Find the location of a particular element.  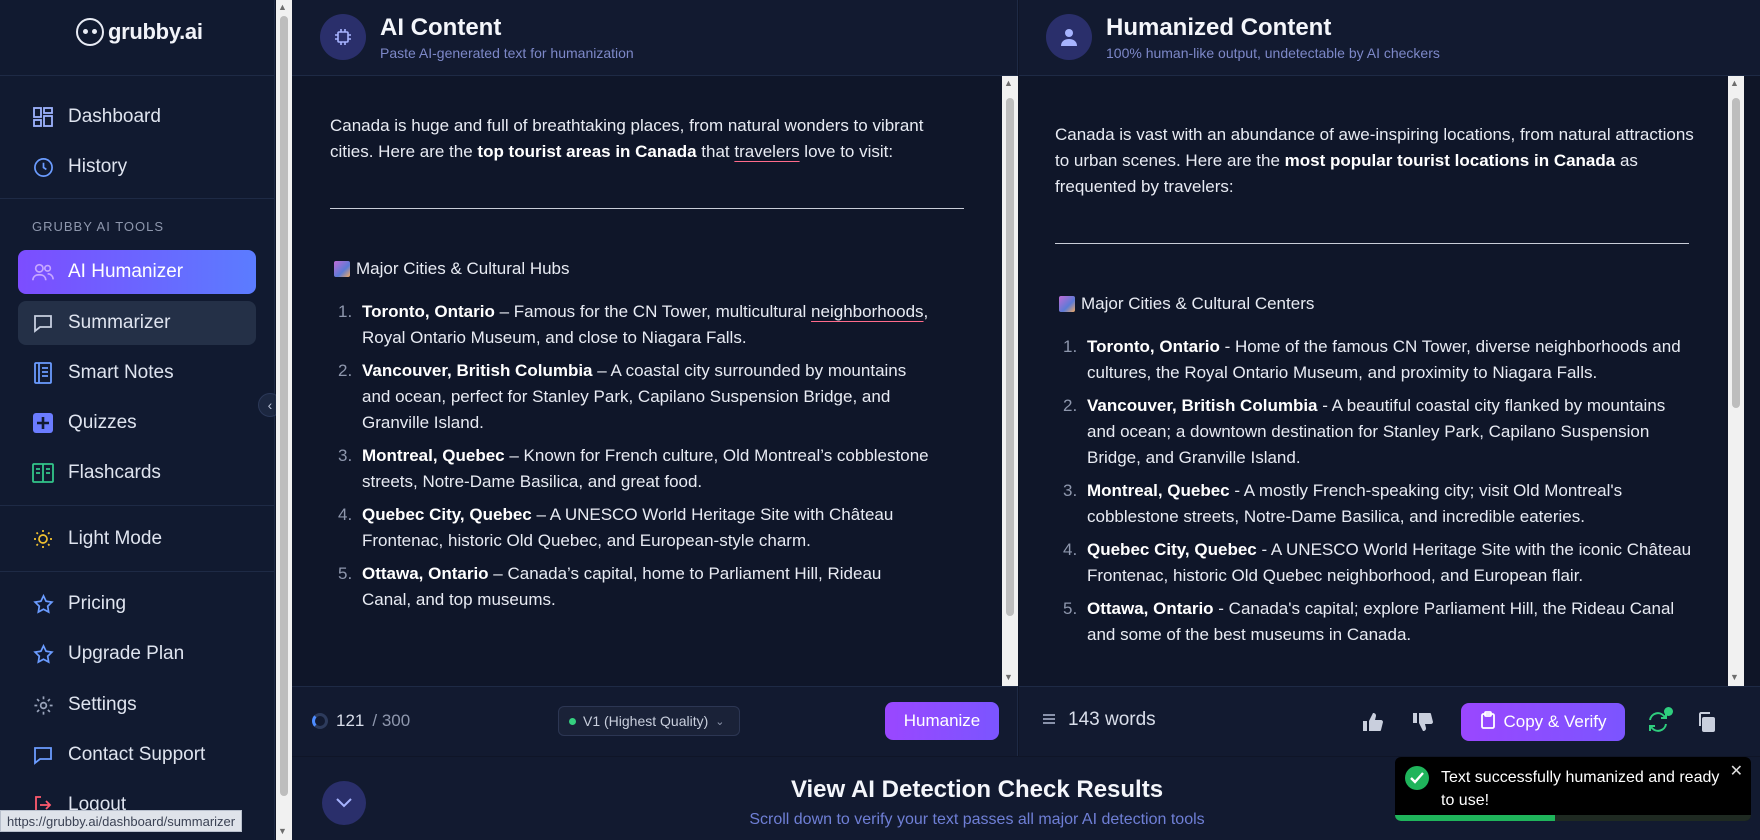

ai-editor-scrollbar: ▲ ▼ is located at coordinates (1010, 381).